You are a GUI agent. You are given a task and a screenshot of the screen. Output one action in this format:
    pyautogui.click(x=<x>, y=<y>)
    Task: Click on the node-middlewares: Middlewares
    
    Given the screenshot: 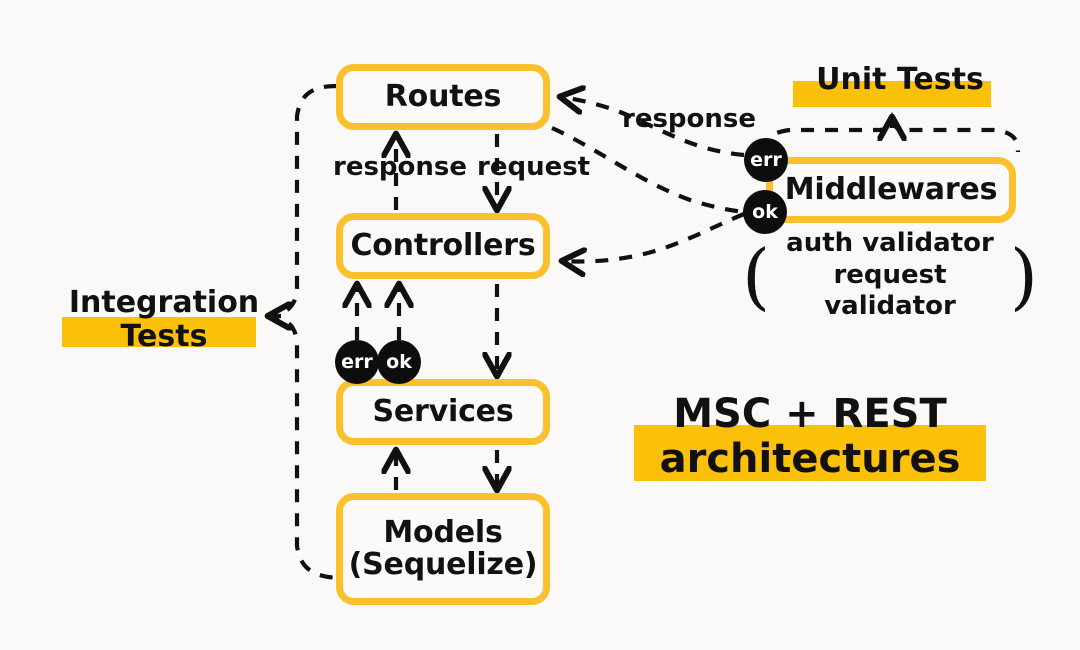 What is the action you would take?
    pyautogui.click(x=891, y=190)
    